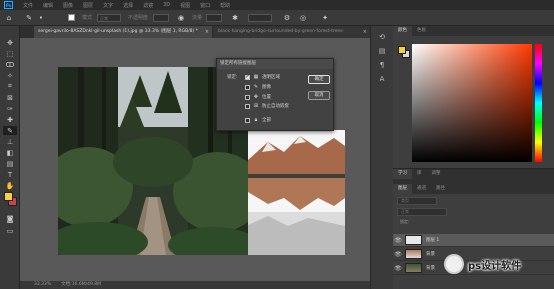  Describe the element at coordinates (10, 230) in the screenshot. I see `screen-mode-icon: ▭` at that location.